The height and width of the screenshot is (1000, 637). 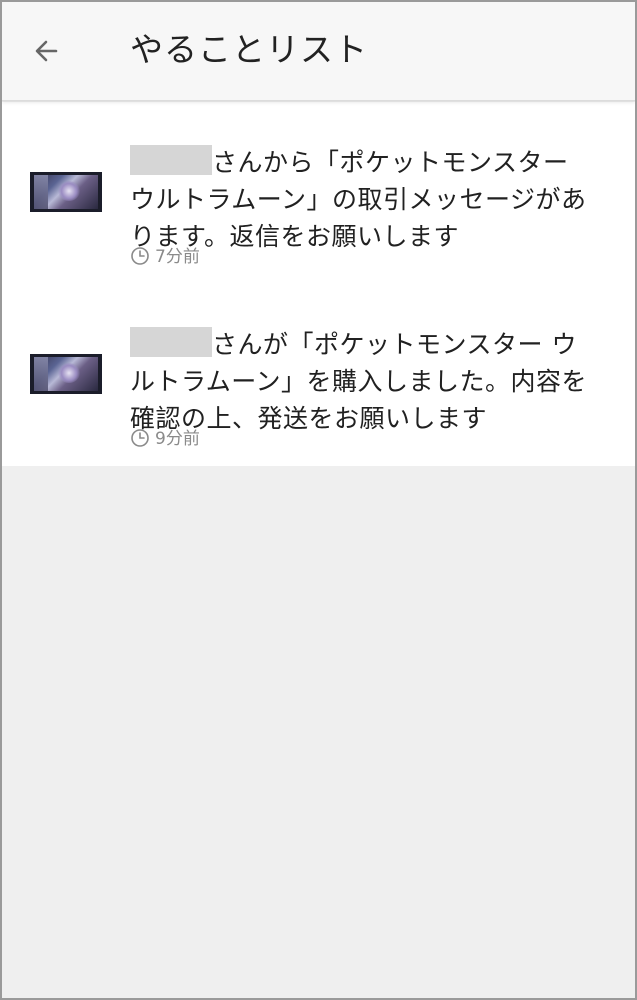 I want to click on timestamp: 7分前, so click(x=165, y=257).